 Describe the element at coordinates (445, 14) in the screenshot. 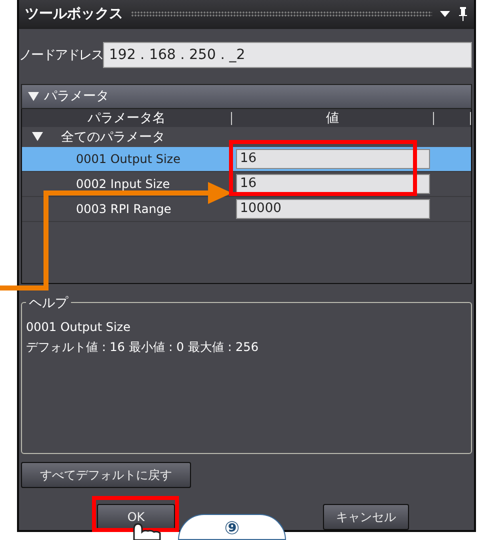

I see `dropdown-icon` at that location.